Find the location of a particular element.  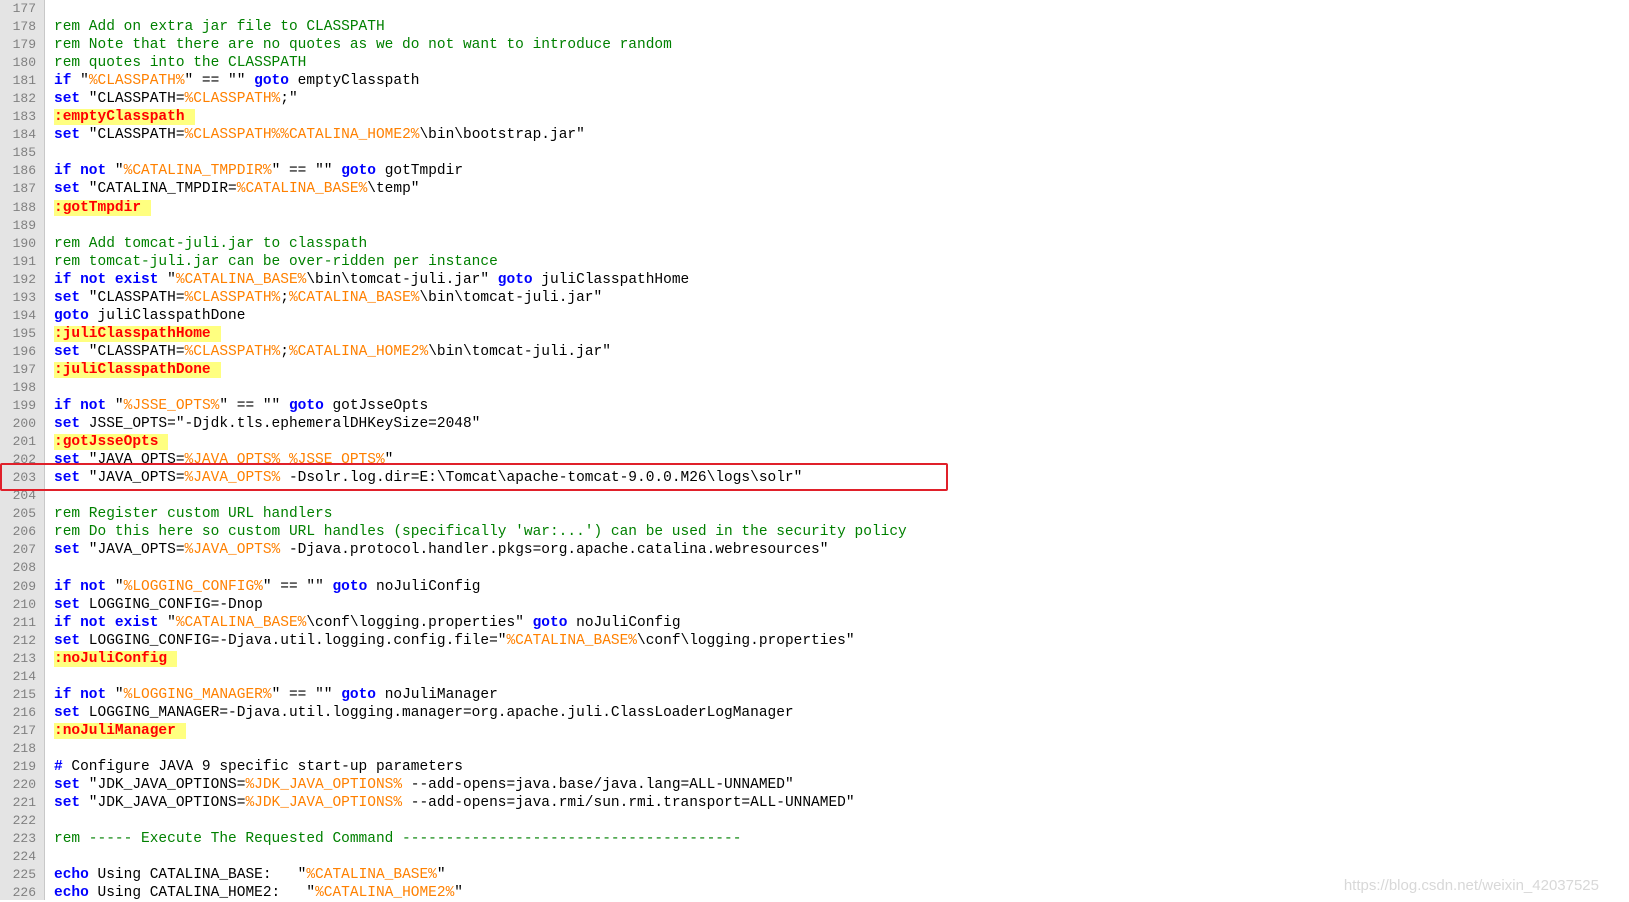

code-token: :juliClasspathHome is located at coordinates (137, 333).